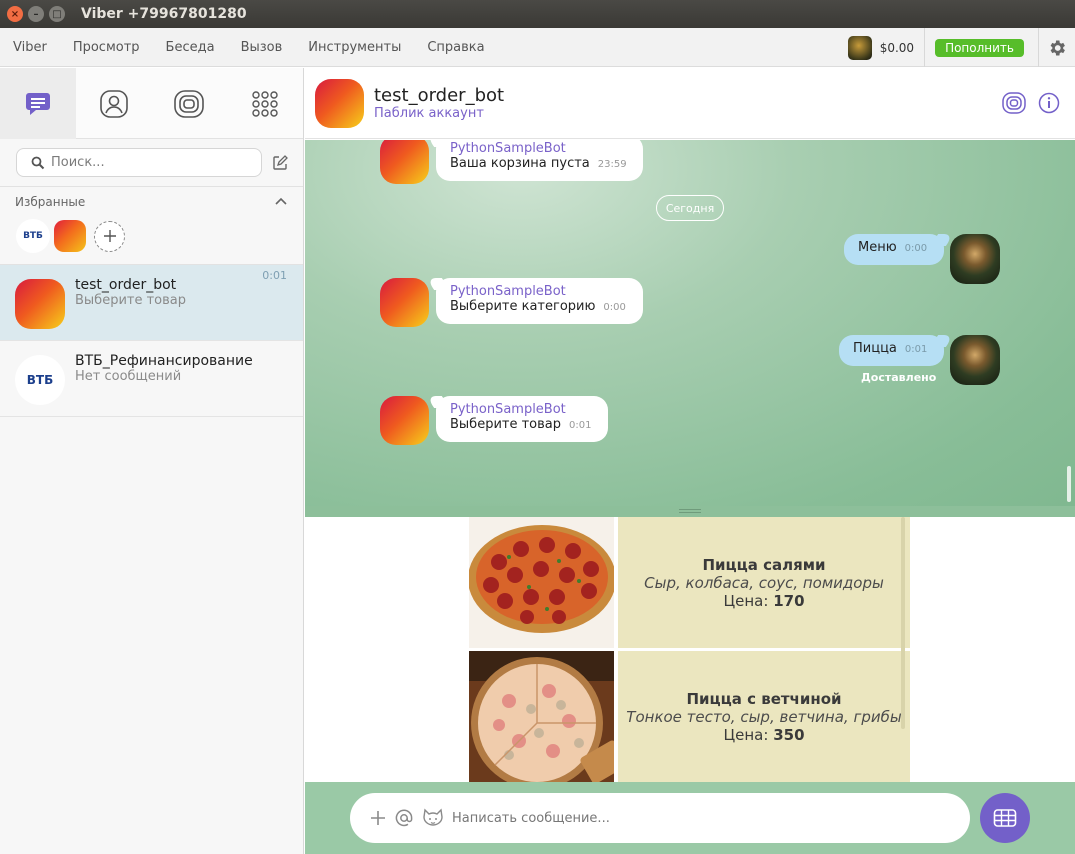 Image resolution: width=1075 pixels, height=854 pixels. What do you see at coordinates (580, 425) in the screenshot?
I see `message-time: 0:01` at bounding box center [580, 425].